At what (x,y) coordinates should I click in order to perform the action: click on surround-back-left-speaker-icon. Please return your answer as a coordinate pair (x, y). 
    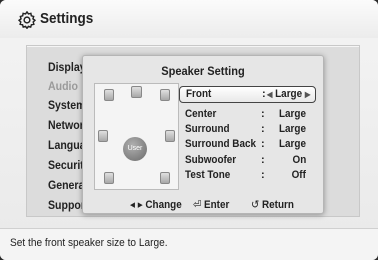
    Looking at the image, I should click on (109, 178).